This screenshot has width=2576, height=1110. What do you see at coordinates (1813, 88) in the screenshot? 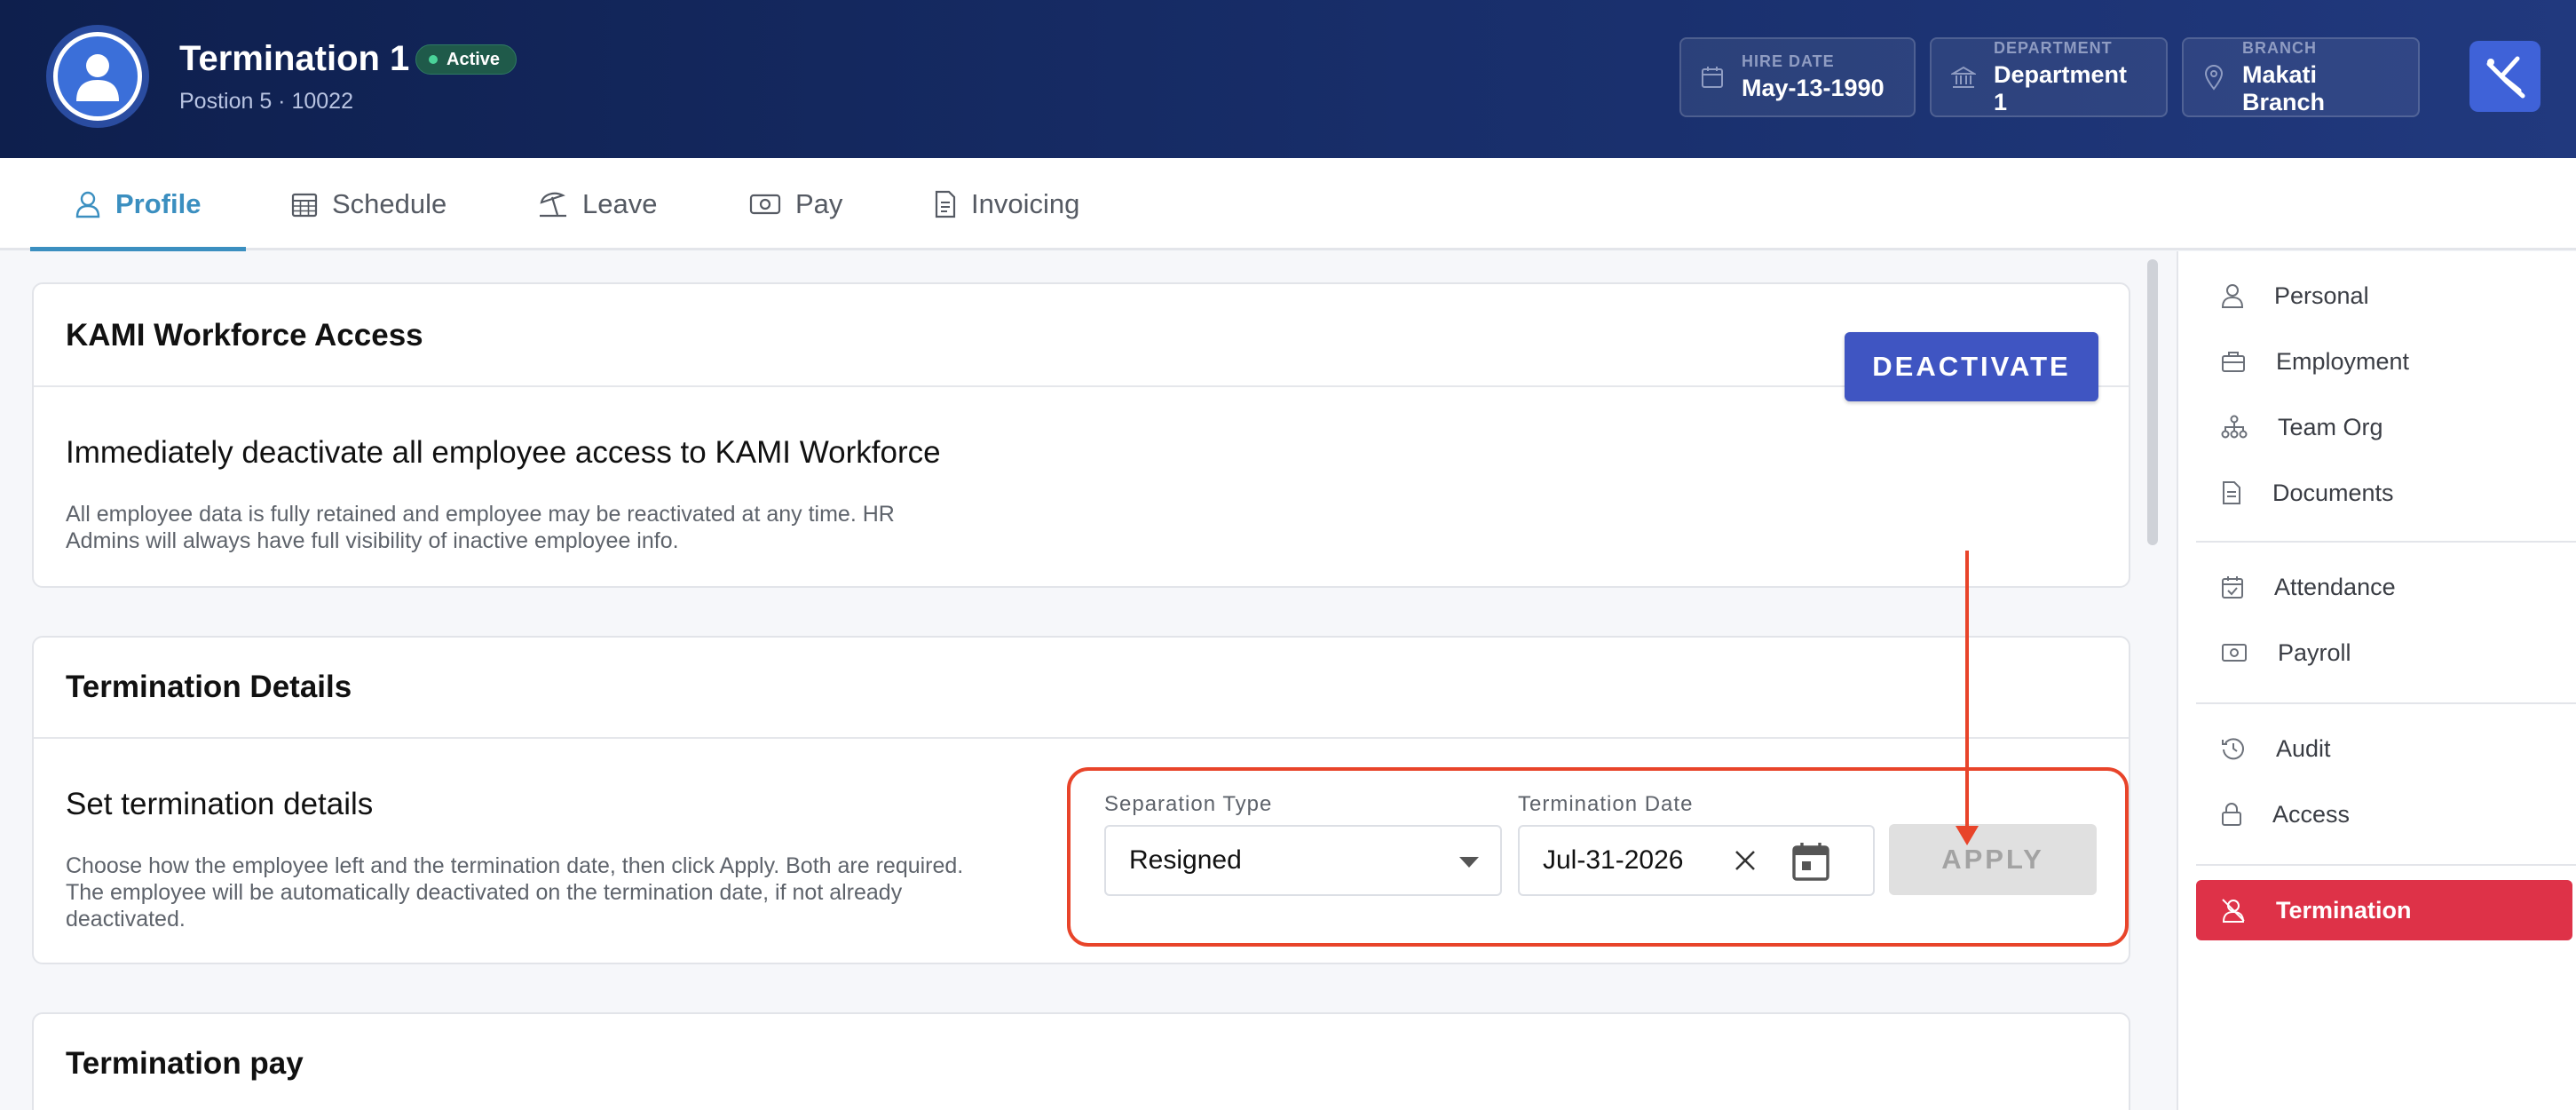
I see `hire-date-value: May-13-1990` at bounding box center [1813, 88].